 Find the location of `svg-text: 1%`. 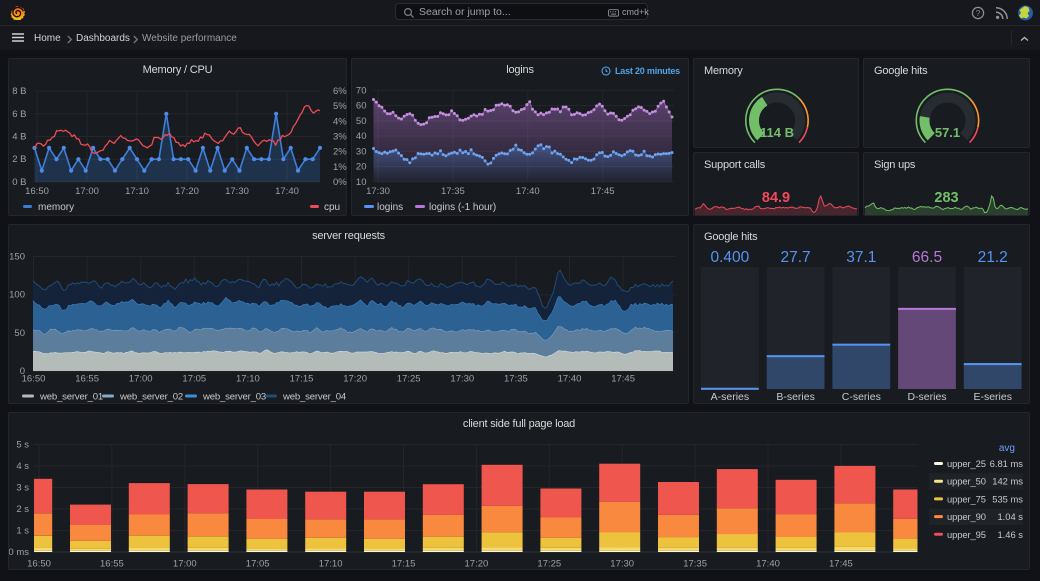

svg-text: 1% is located at coordinates (340, 167).